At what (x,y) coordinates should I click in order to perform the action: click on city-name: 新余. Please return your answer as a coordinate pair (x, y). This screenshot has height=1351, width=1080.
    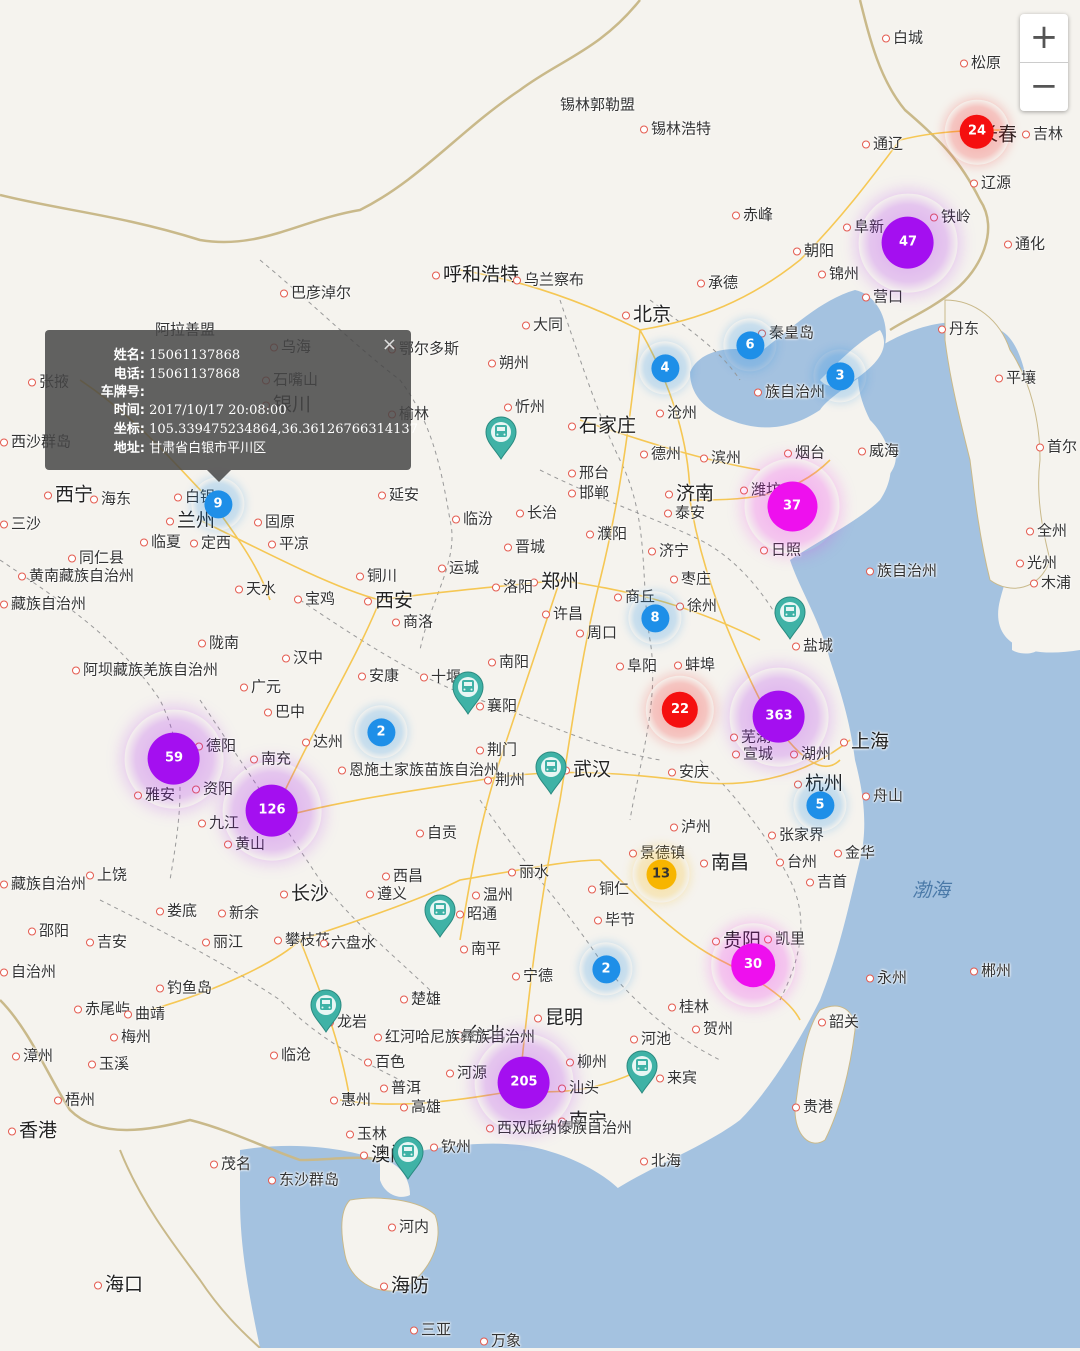
    Looking at the image, I should click on (244, 912).